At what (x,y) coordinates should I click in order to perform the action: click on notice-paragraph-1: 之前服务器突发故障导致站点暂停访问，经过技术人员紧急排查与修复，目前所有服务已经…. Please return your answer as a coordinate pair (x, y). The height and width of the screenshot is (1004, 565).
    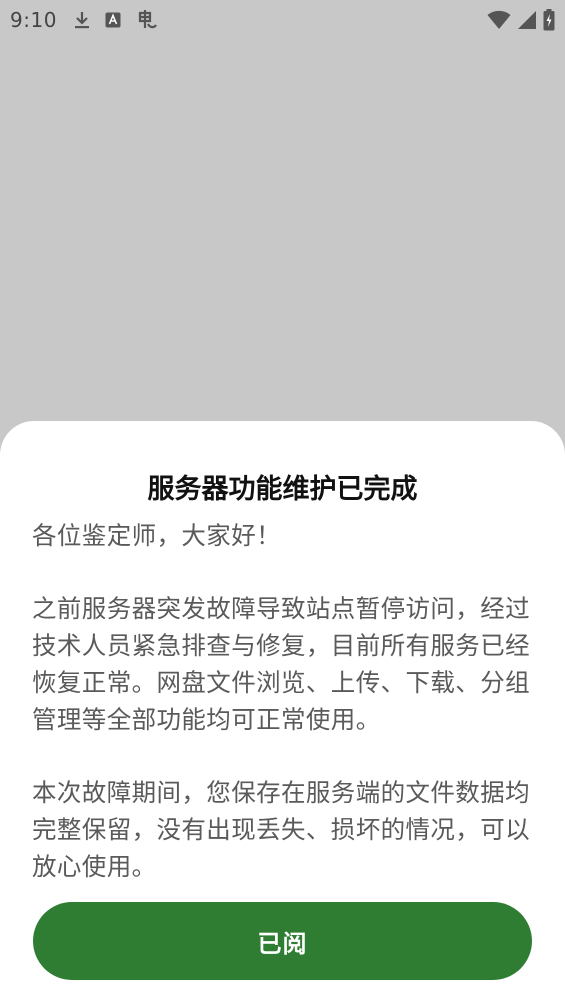
    Looking at the image, I should click on (281, 664).